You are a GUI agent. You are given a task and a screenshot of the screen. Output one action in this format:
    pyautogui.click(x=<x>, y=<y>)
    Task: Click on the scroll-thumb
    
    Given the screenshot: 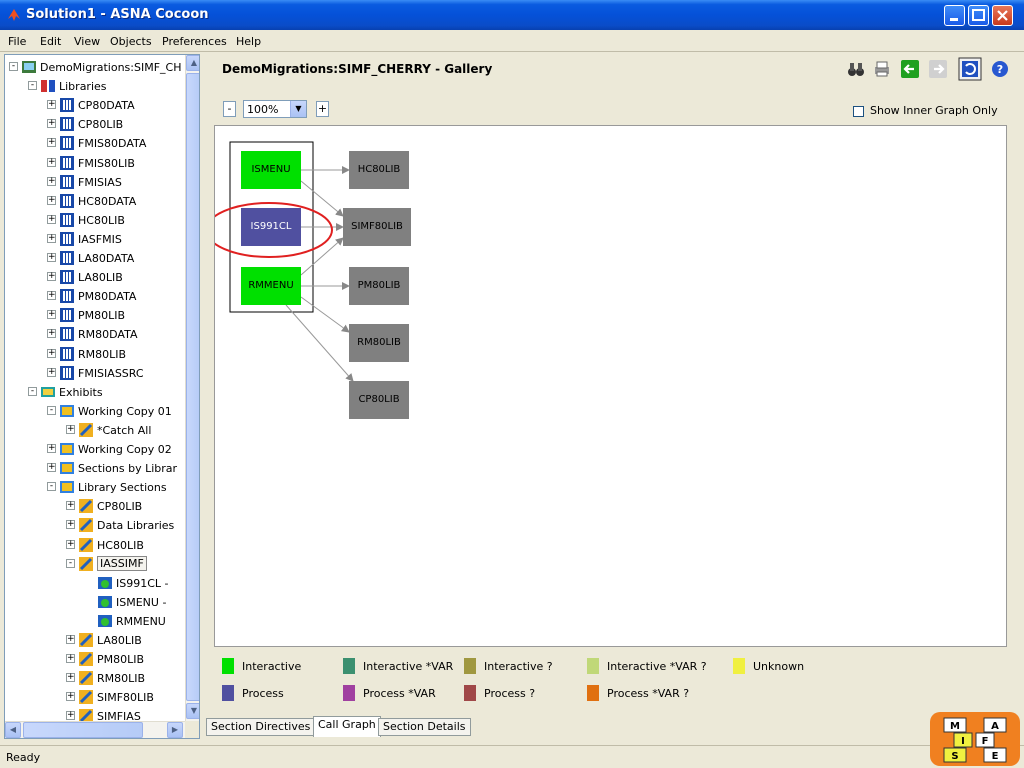 What is the action you would take?
    pyautogui.click(x=192, y=387)
    